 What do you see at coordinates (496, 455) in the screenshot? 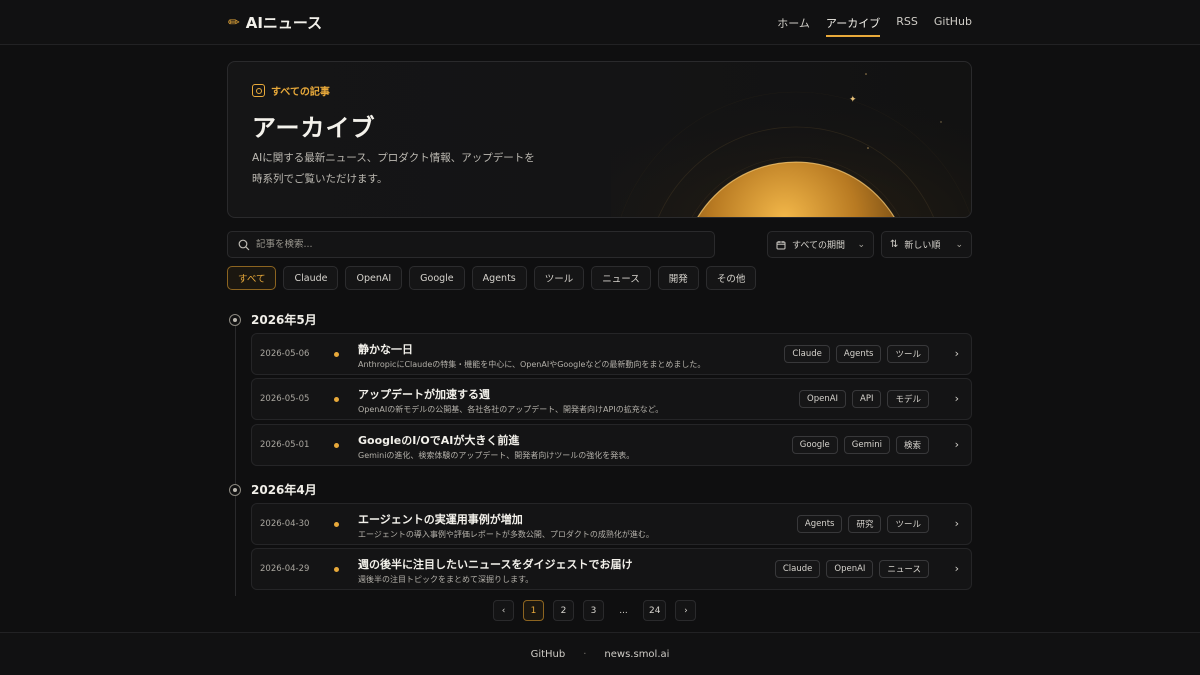
I see `article-description: Geminiの進化、検索体験のアップデート、開発者向けツールの強化を発表。` at bounding box center [496, 455].